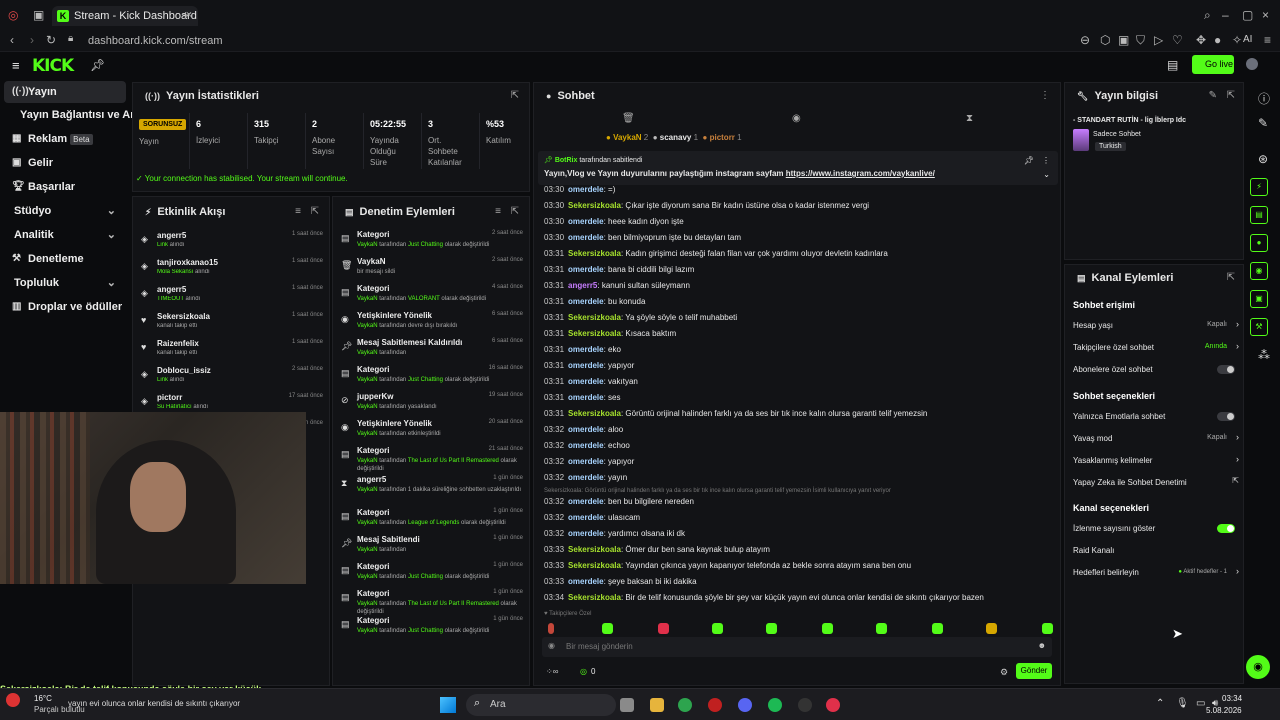 The width and height of the screenshot is (1280, 720). Describe the element at coordinates (796, 118) in the screenshot. I see `chat-bubble-icon: ◉` at that location.